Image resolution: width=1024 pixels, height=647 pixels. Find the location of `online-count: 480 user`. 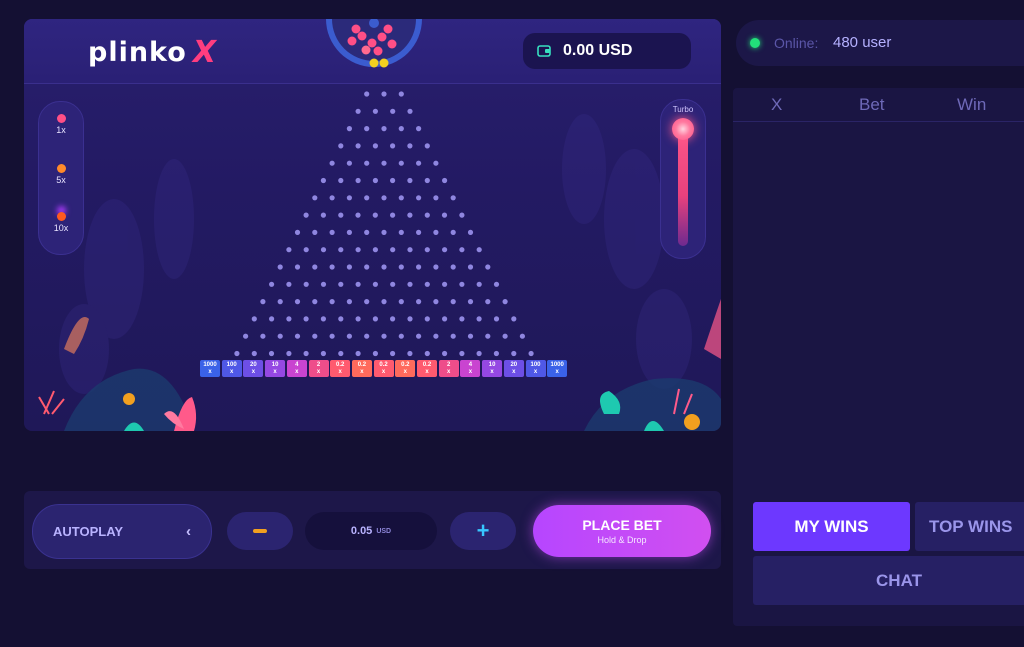

online-count: 480 user is located at coordinates (862, 42).